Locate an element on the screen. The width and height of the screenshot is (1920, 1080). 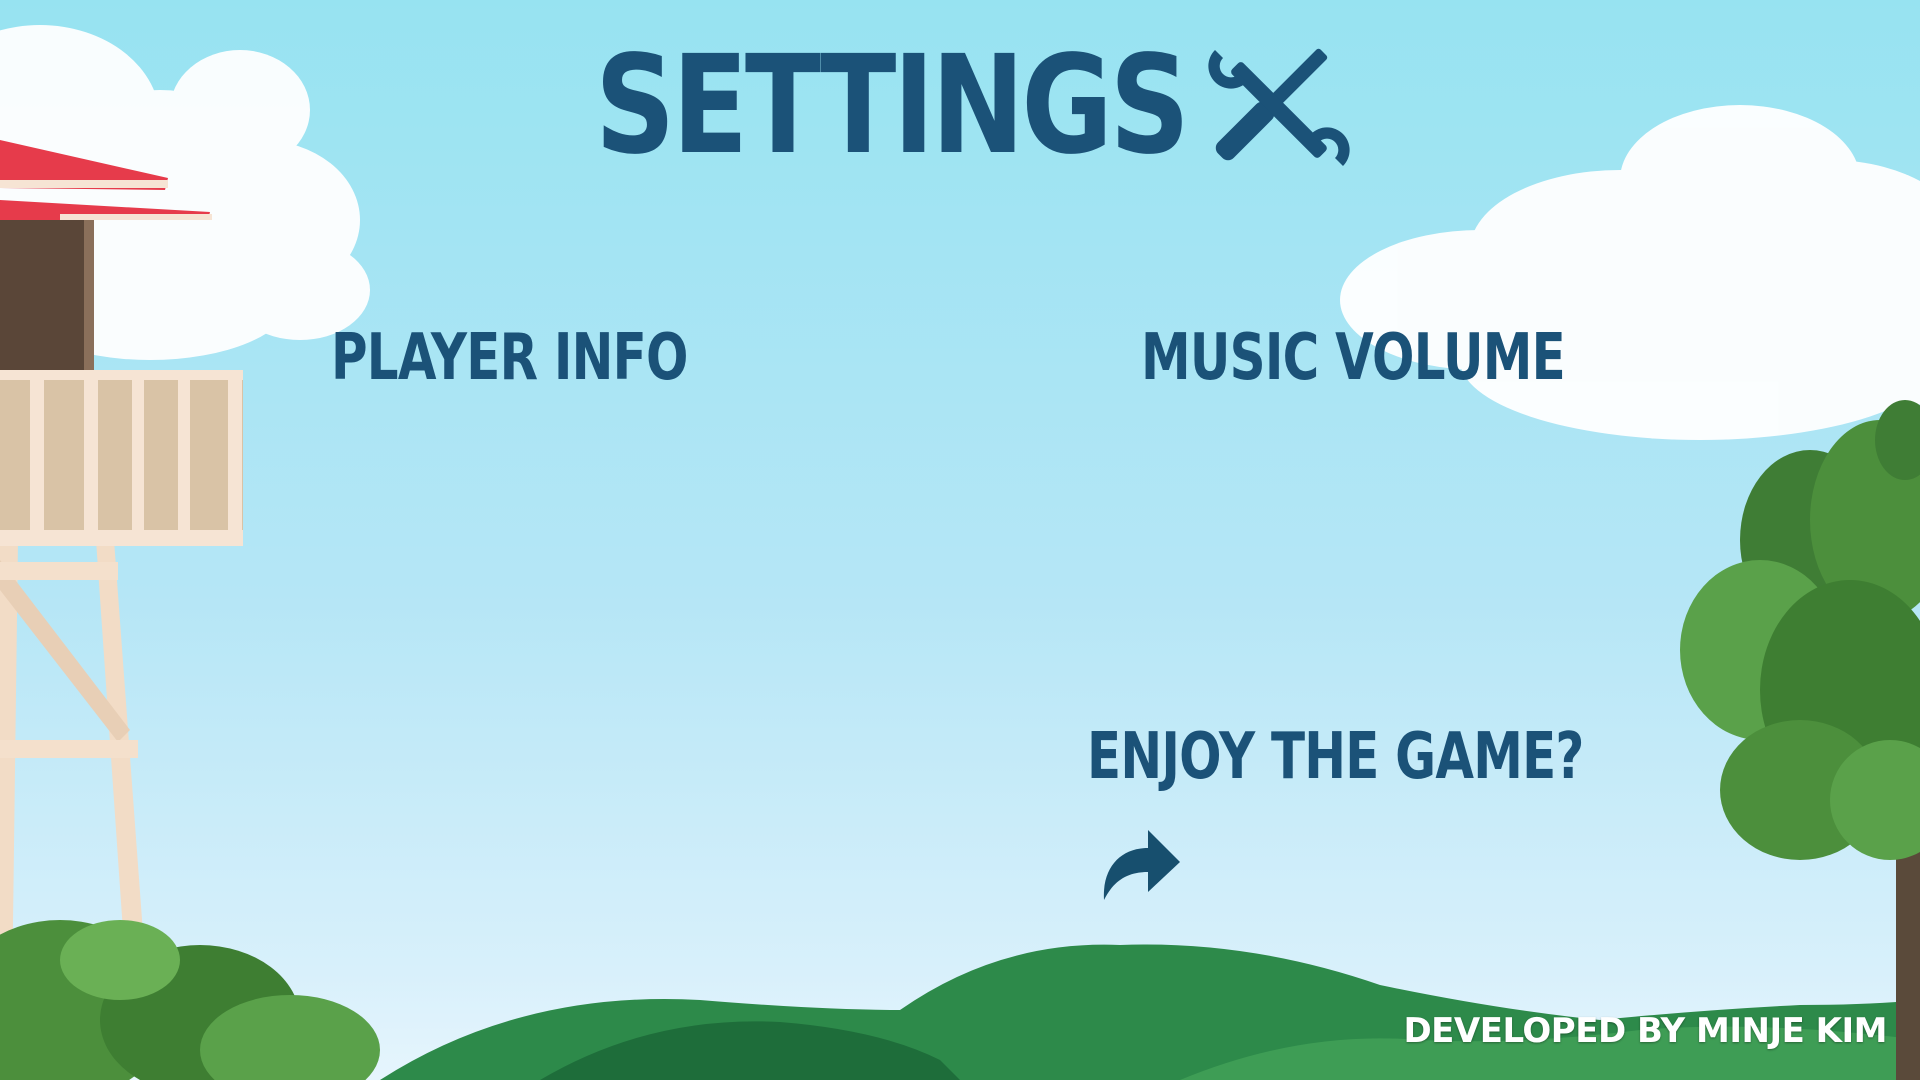
bushes is located at coordinates (190, 1000).